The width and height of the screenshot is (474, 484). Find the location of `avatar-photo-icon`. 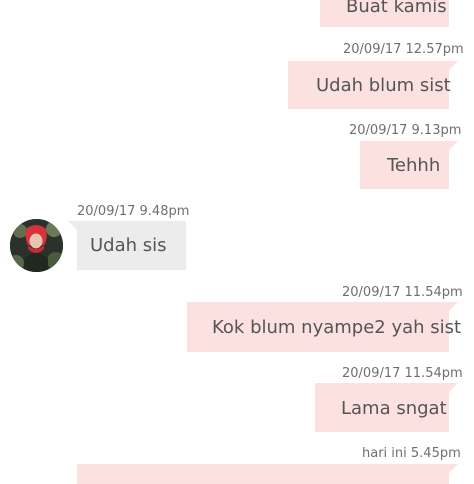

avatar-photo-icon is located at coordinates (36, 245).